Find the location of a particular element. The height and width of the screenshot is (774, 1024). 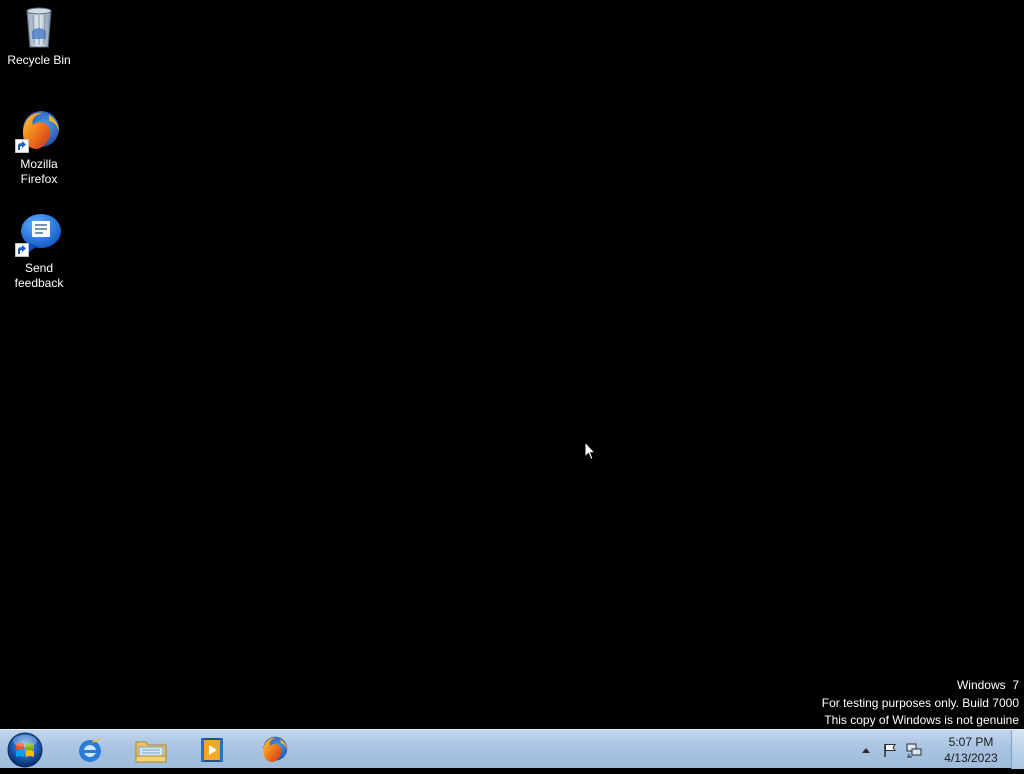

desktop-icon-firefox: Mozilla Firefox is located at coordinates (39, 147).